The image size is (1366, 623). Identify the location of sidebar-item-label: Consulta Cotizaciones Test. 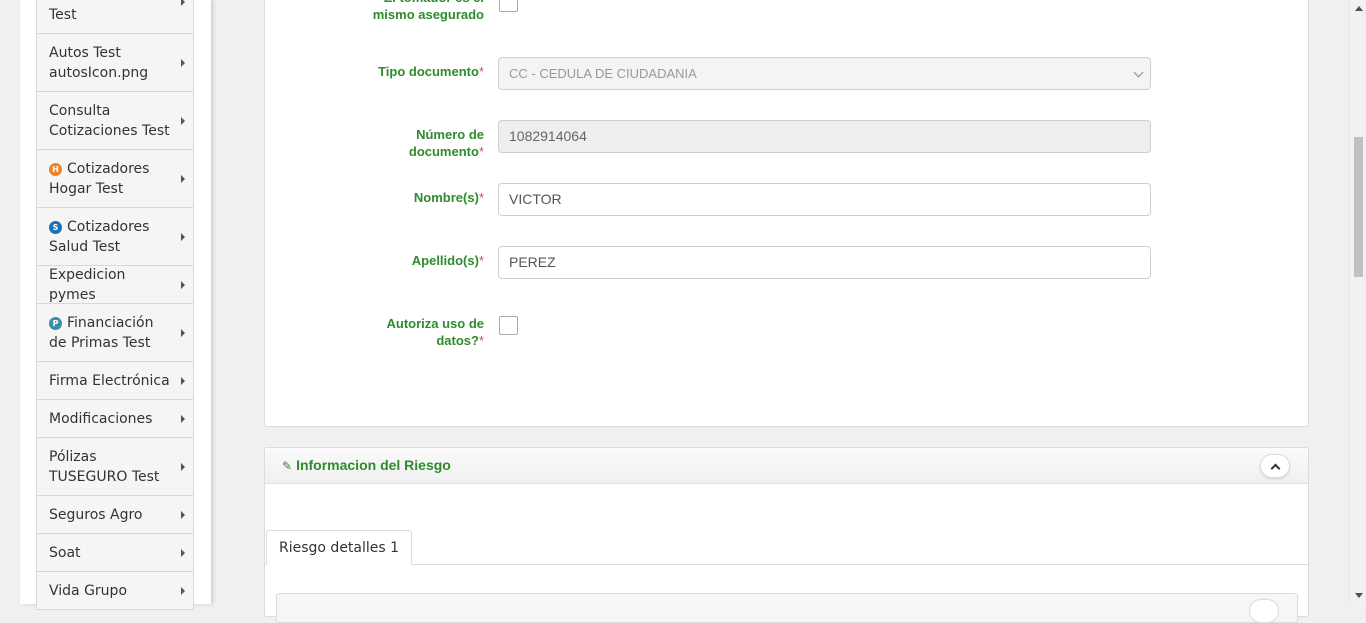
(109, 120).